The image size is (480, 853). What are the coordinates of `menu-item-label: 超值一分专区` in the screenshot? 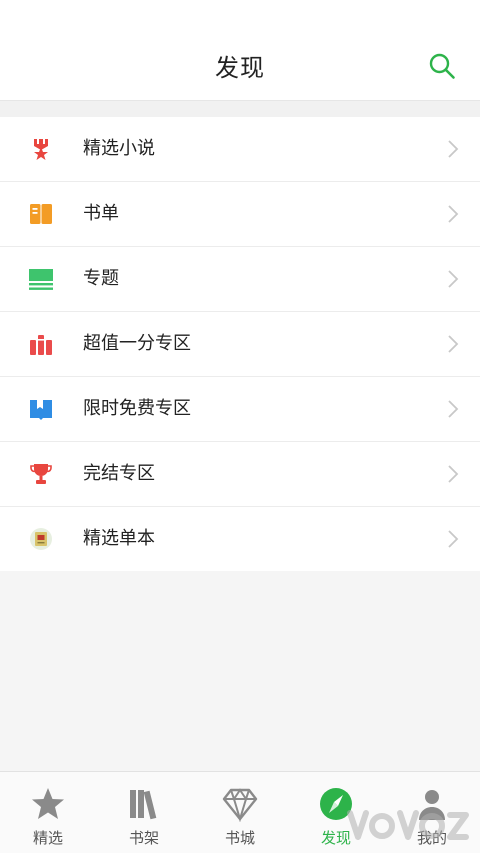 It's located at (137, 343).